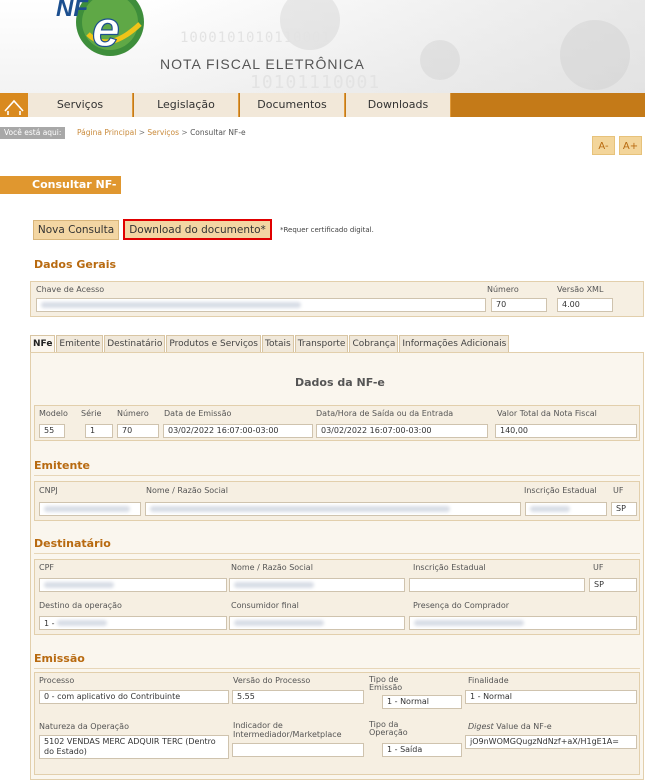 This screenshot has width=645, height=780. I want to click on ie-destinatario-label: Inscrição Estadual, so click(449, 567).